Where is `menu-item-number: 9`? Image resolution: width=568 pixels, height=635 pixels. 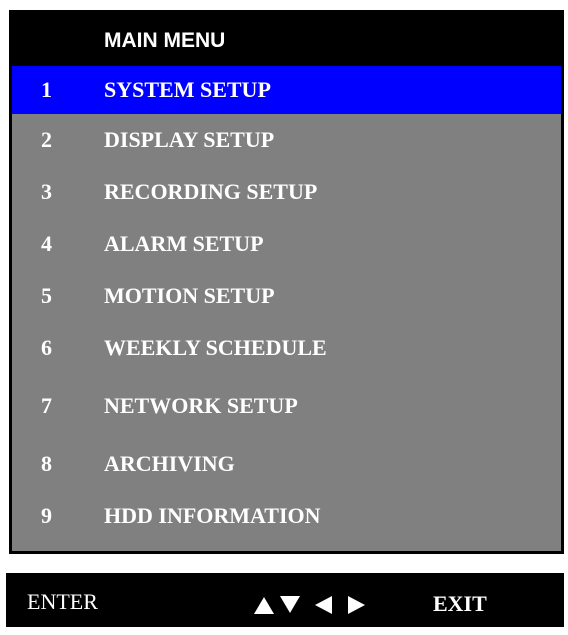 menu-item-number: 9 is located at coordinates (46, 515).